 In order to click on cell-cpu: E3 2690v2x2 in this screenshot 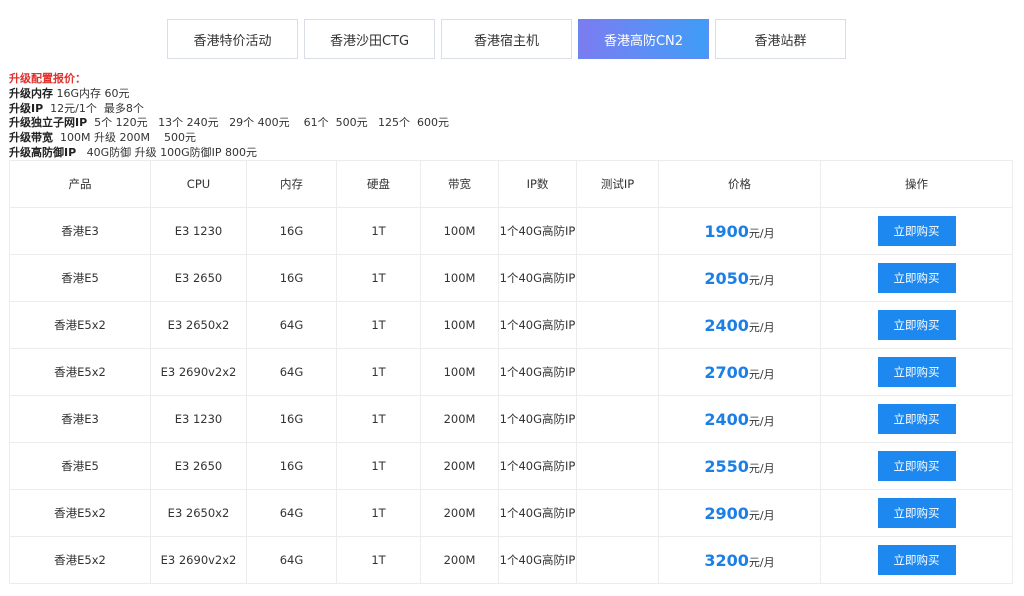, I will do `click(198, 372)`.